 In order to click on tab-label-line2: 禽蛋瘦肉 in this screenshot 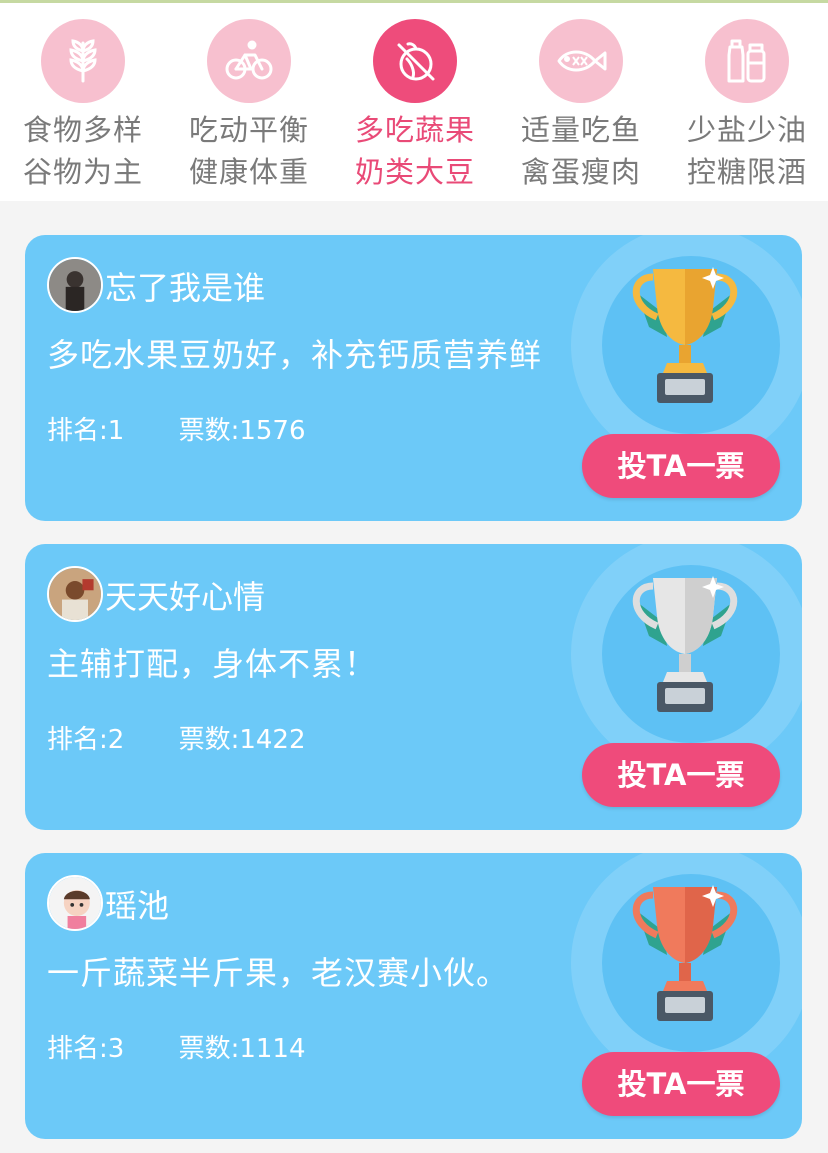, I will do `click(580, 172)`.